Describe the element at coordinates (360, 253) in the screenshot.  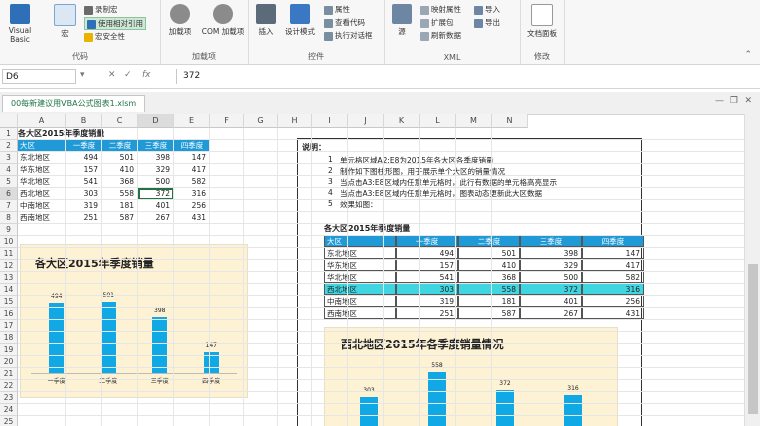
I see `table-cell: 东北地区` at that location.